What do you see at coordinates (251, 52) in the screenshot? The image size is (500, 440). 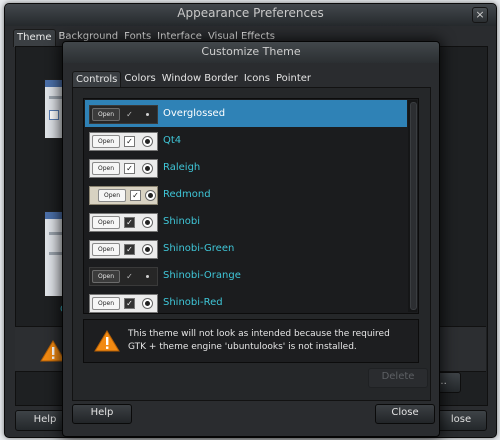 I see `dialog-title: Customize Theme` at bounding box center [251, 52].